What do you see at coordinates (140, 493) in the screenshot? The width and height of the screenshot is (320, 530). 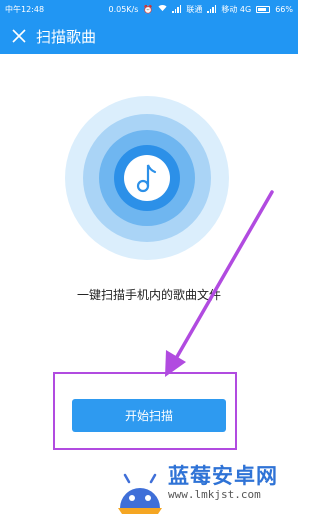 I see `android-logo-icon` at bounding box center [140, 493].